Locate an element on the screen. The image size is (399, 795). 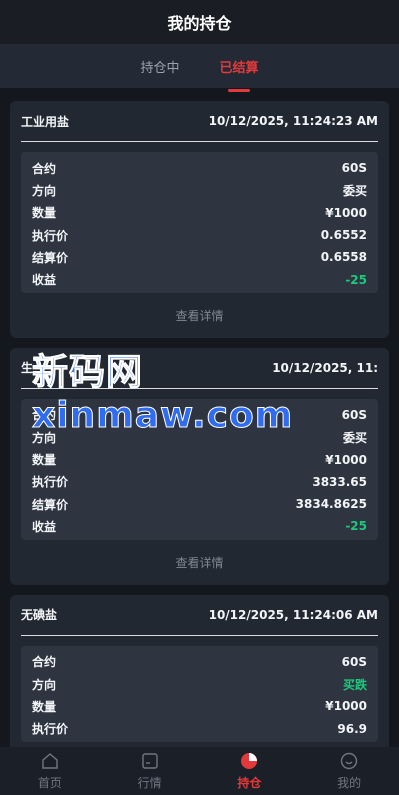
product-name: 生 is located at coordinates (27, 368).